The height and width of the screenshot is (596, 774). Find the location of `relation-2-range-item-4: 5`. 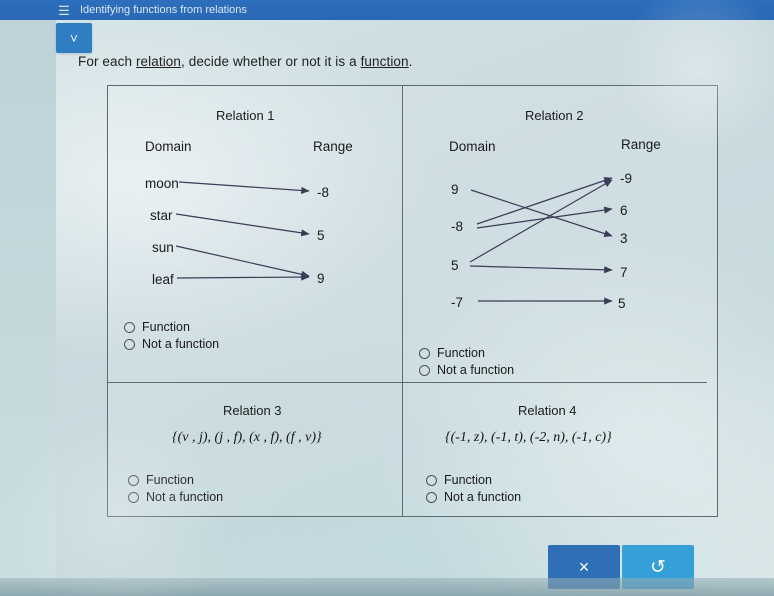

relation-2-range-item-4: 5 is located at coordinates (622, 303).